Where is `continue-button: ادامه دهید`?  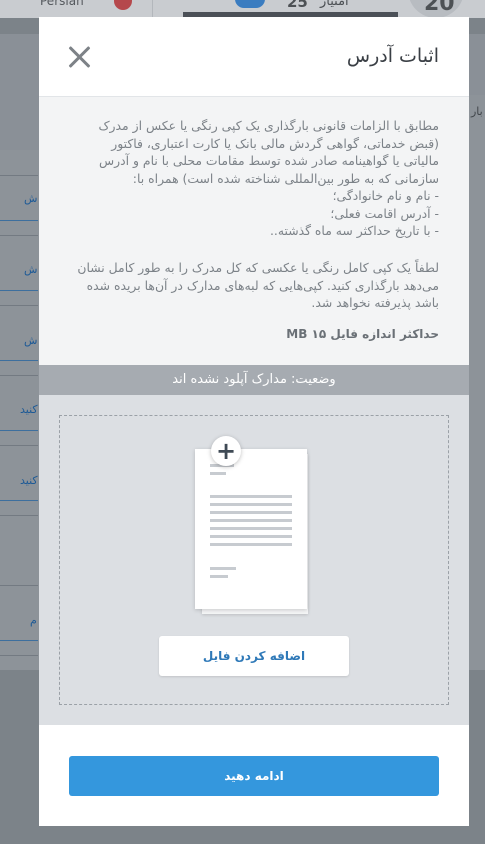 continue-button: ادامه دهید is located at coordinates (254, 776).